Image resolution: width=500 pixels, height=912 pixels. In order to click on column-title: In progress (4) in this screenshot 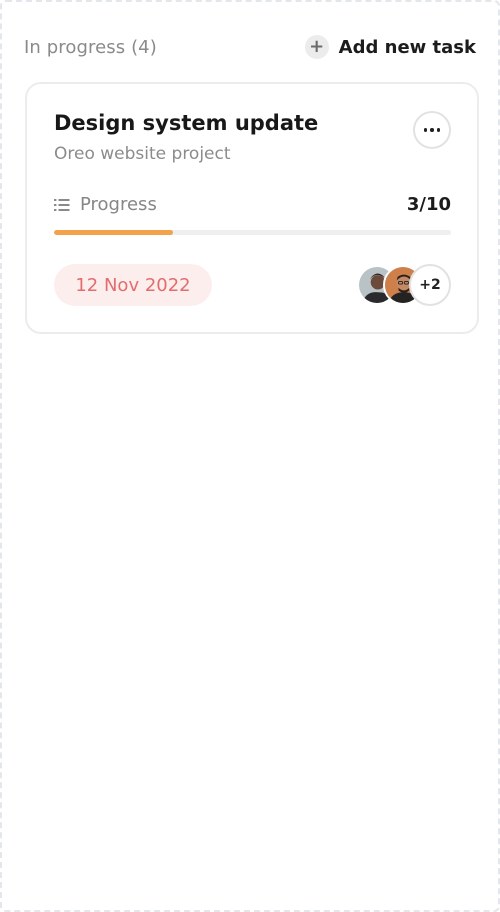, I will do `click(90, 47)`.